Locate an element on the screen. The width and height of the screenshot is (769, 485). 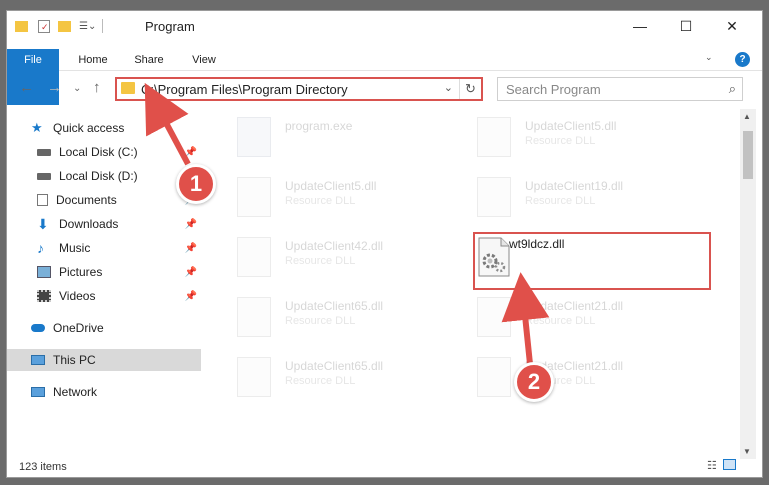
view-toggle: ☷ is located at coordinates (721, 465).